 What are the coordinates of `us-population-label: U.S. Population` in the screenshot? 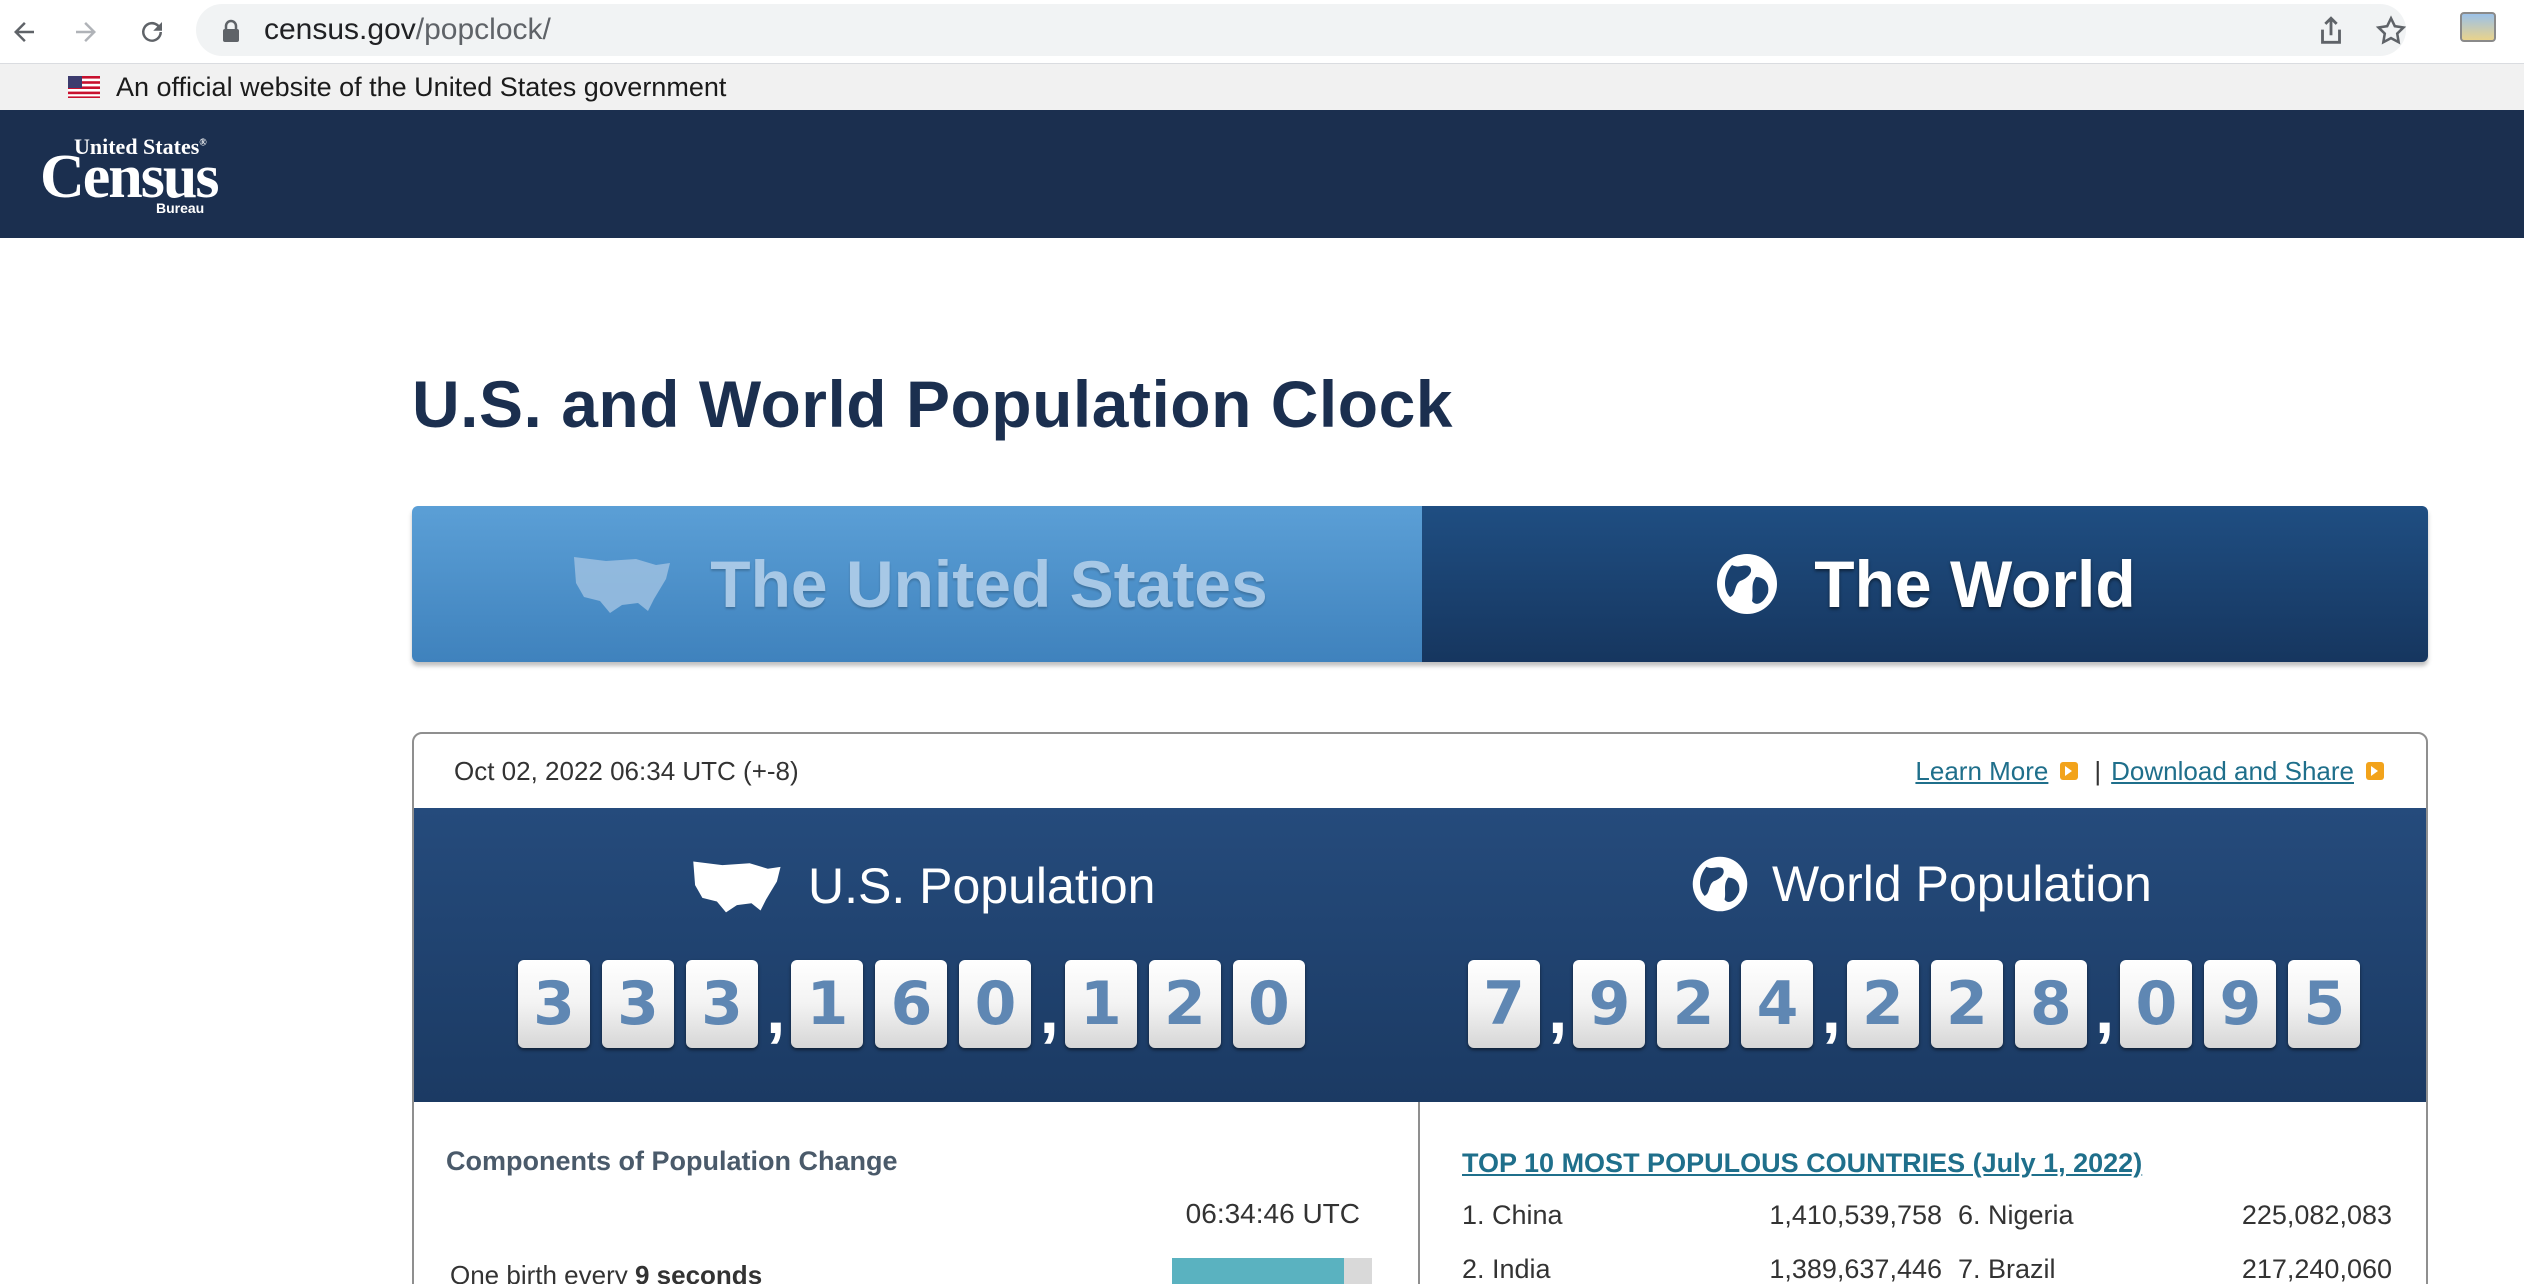 It's located at (982, 886).